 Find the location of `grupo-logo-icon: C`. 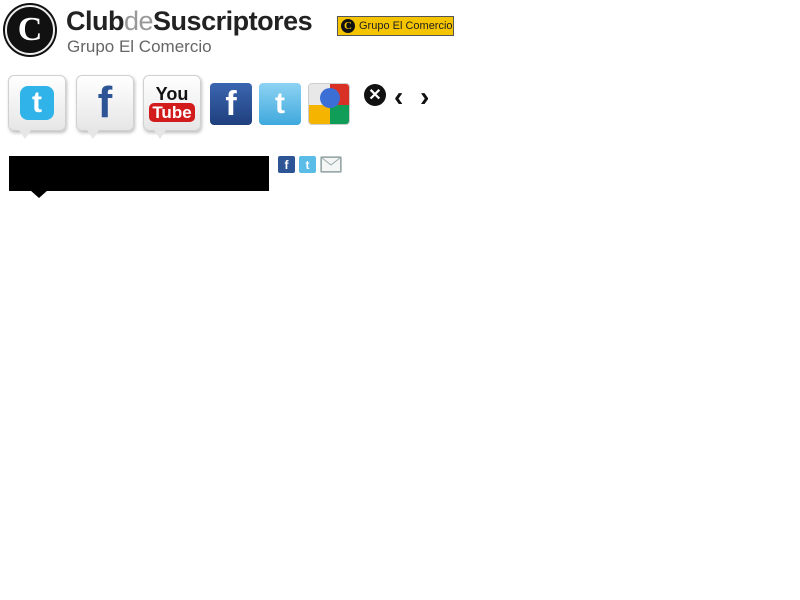

grupo-logo-icon: C is located at coordinates (348, 26).